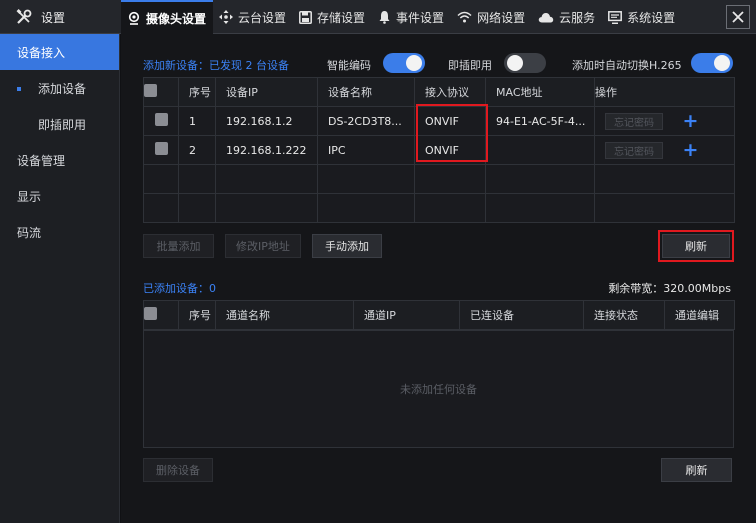 The image size is (756, 523). I want to click on manual-add-button: 手动添加, so click(347, 246).